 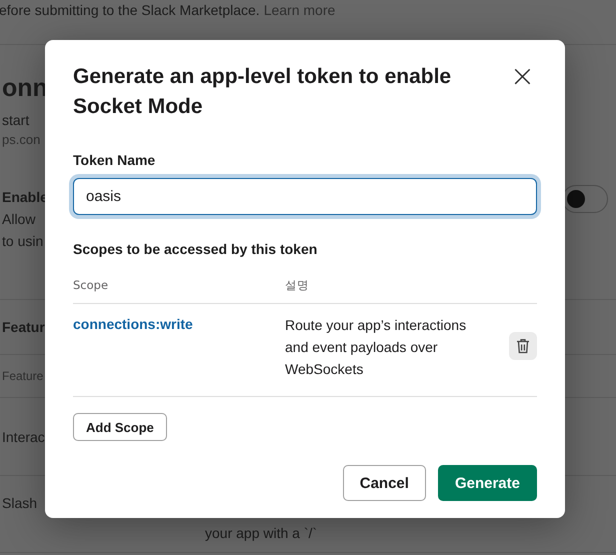 What do you see at coordinates (305, 196) in the screenshot?
I see `token-name-field: oasis` at bounding box center [305, 196].